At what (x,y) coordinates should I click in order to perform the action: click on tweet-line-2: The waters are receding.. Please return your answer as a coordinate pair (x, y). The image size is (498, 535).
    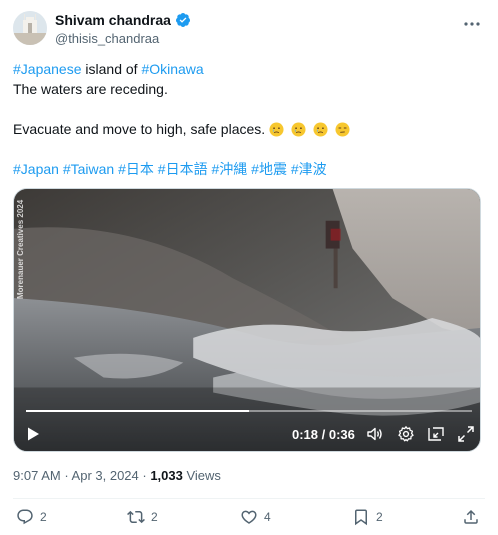
    Looking at the image, I should click on (90, 89).